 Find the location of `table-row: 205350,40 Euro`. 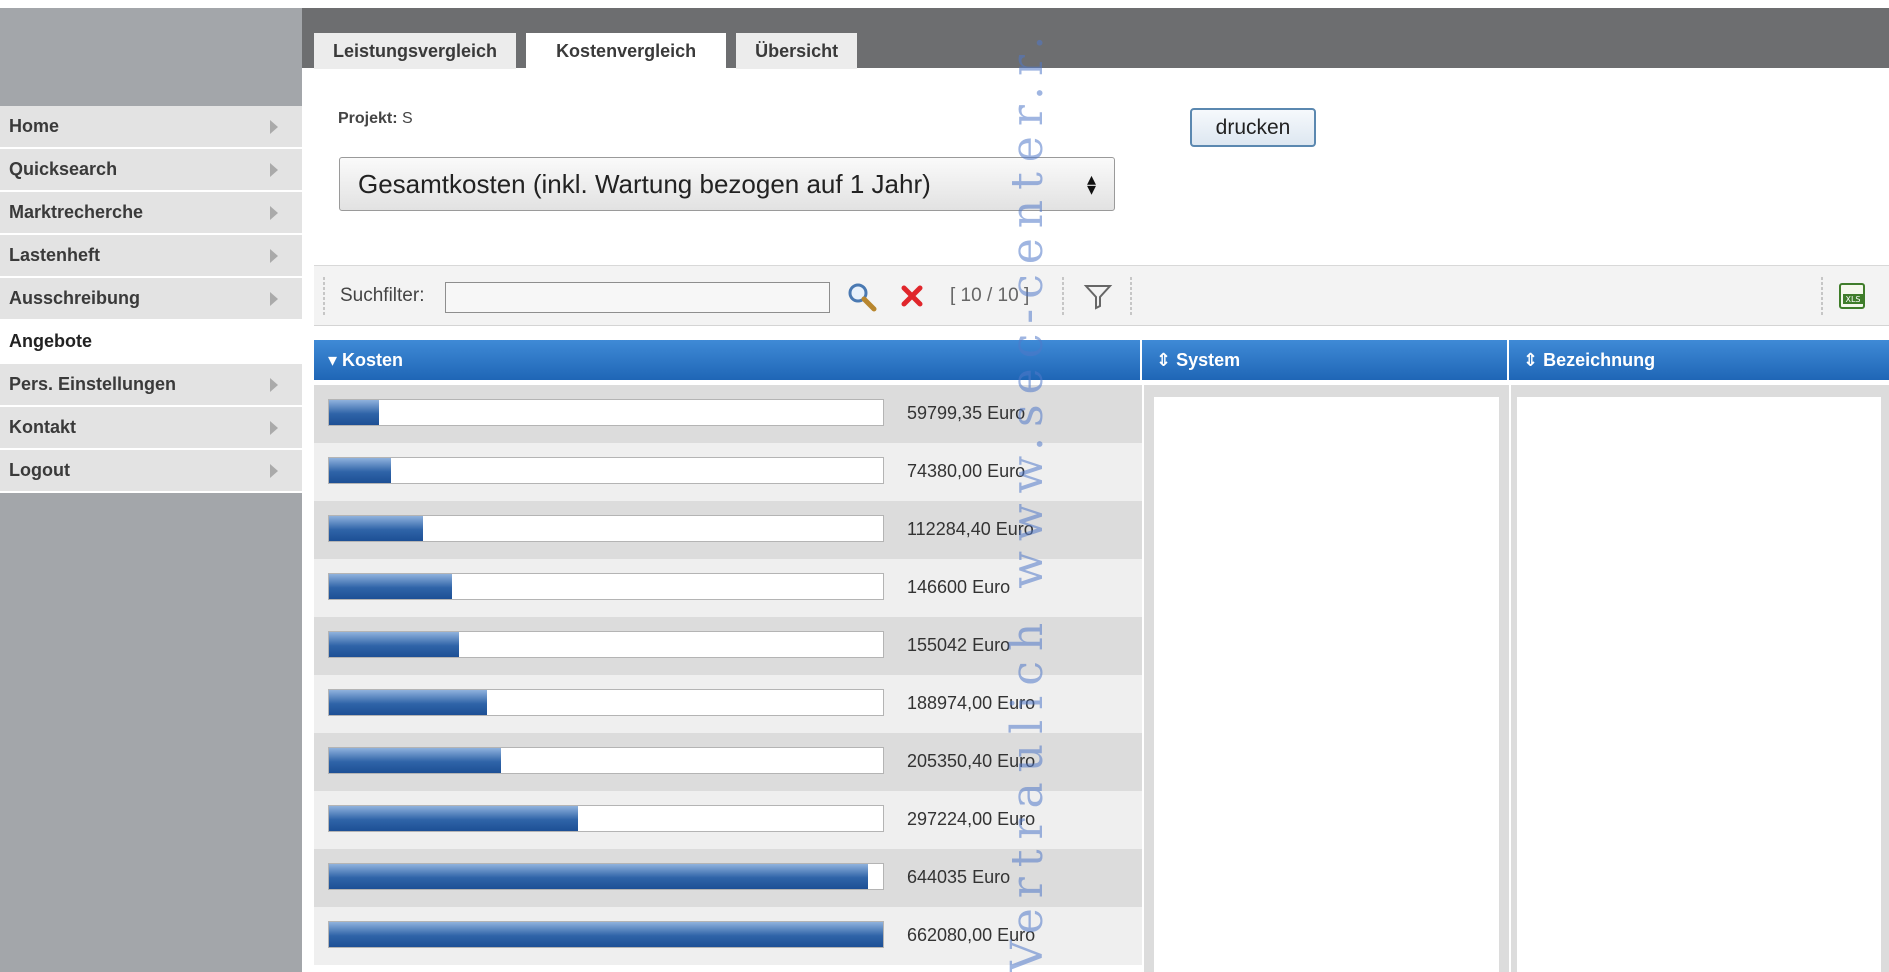

table-row: 205350,40 Euro is located at coordinates (728, 762).